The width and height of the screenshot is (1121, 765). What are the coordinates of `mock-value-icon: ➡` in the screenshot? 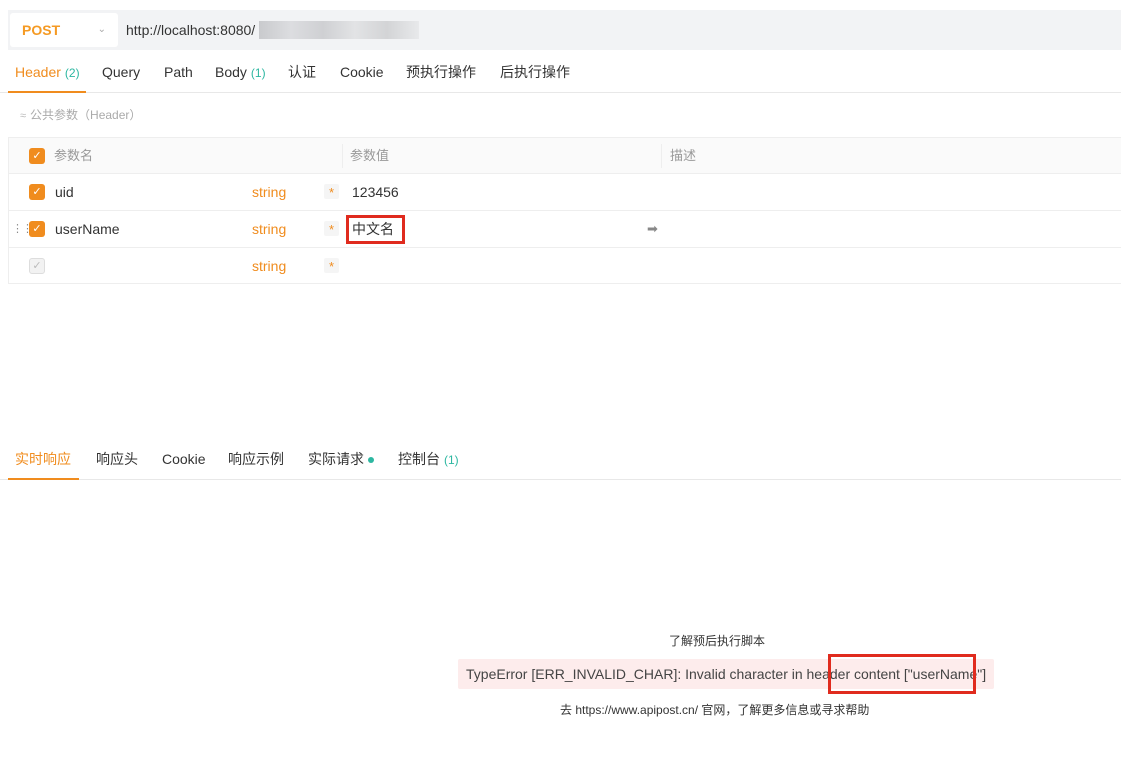 It's located at (652, 229).